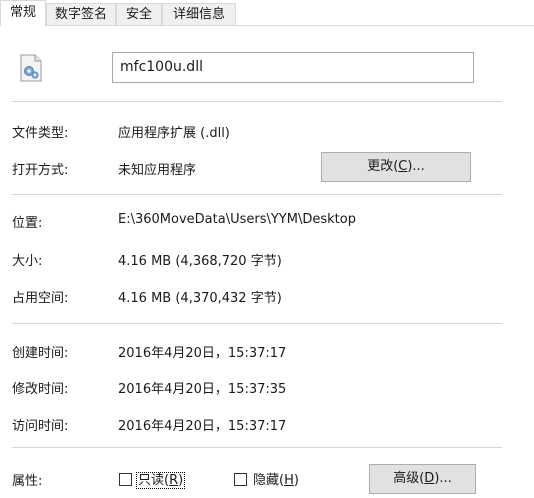  I want to click on tab-strip: 常规 数字签名 安全 详细信息, so click(267, 13).